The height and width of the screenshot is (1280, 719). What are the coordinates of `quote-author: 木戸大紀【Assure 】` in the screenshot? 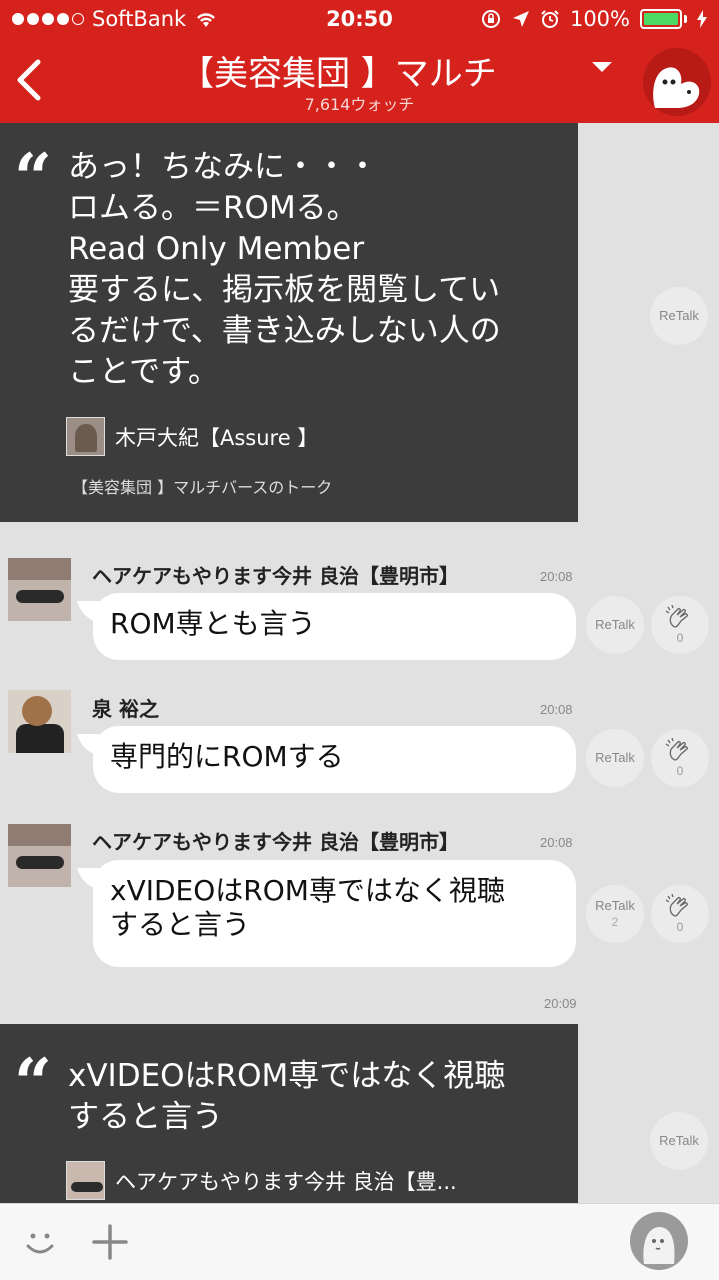 It's located at (192, 436).